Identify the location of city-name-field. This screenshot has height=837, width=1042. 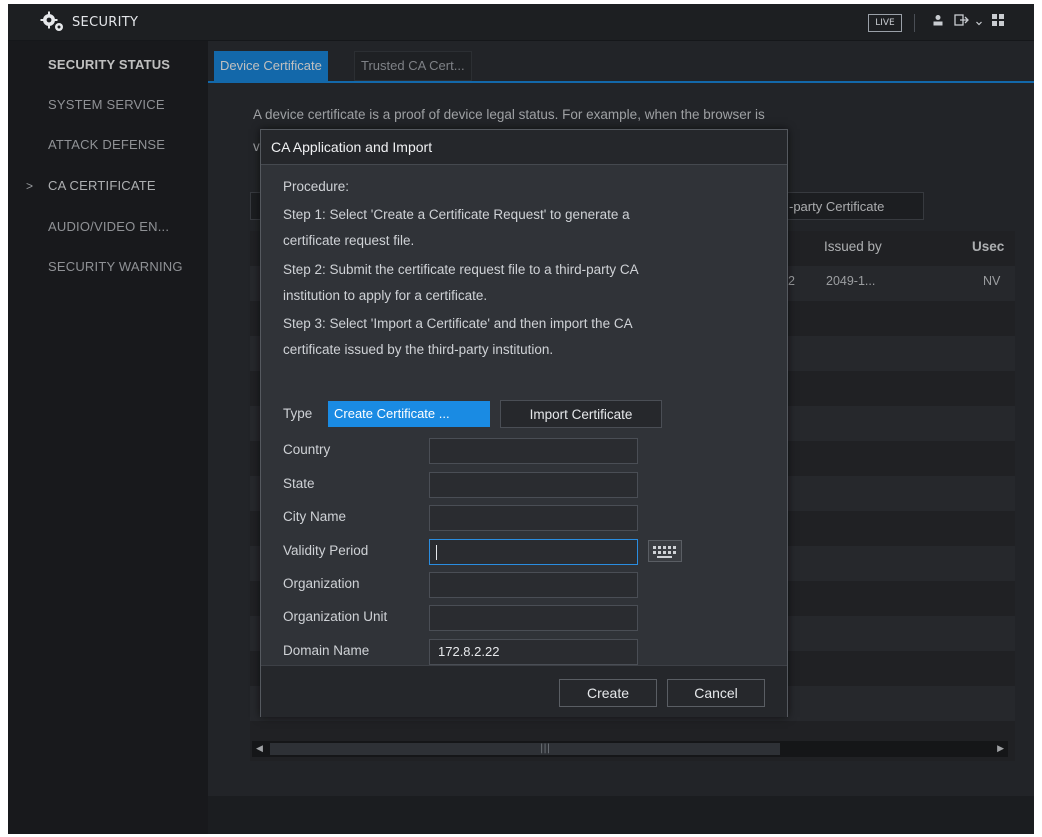
(533, 518).